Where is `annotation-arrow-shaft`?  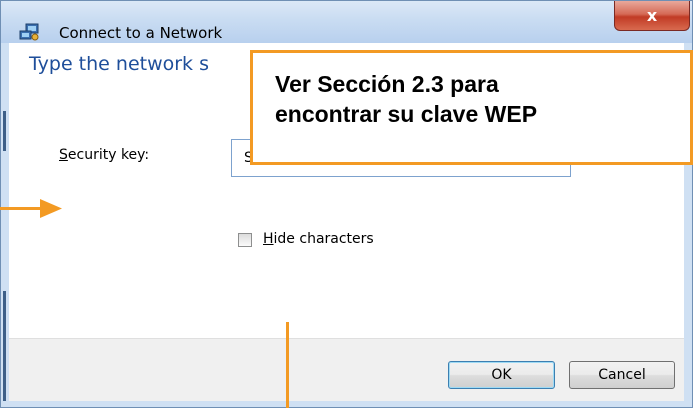
annotation-arrow-shaft is located at coordinates (21, 208).